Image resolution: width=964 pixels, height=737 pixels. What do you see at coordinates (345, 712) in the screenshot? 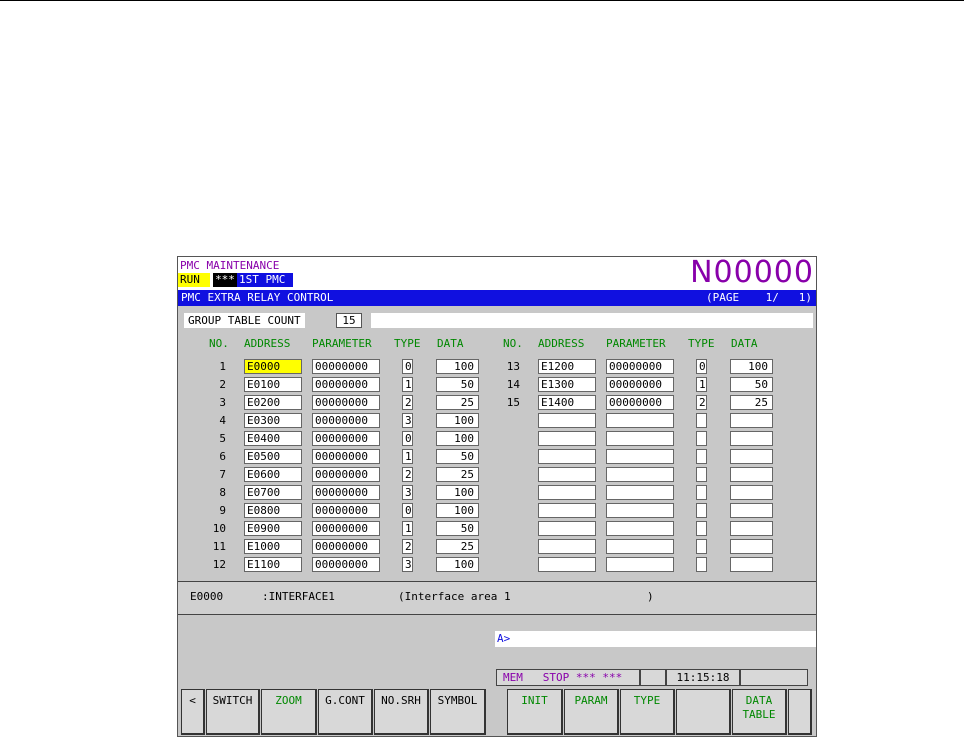
I see `gcont-softkey: G.CONT` at bounding box center [345, 712].